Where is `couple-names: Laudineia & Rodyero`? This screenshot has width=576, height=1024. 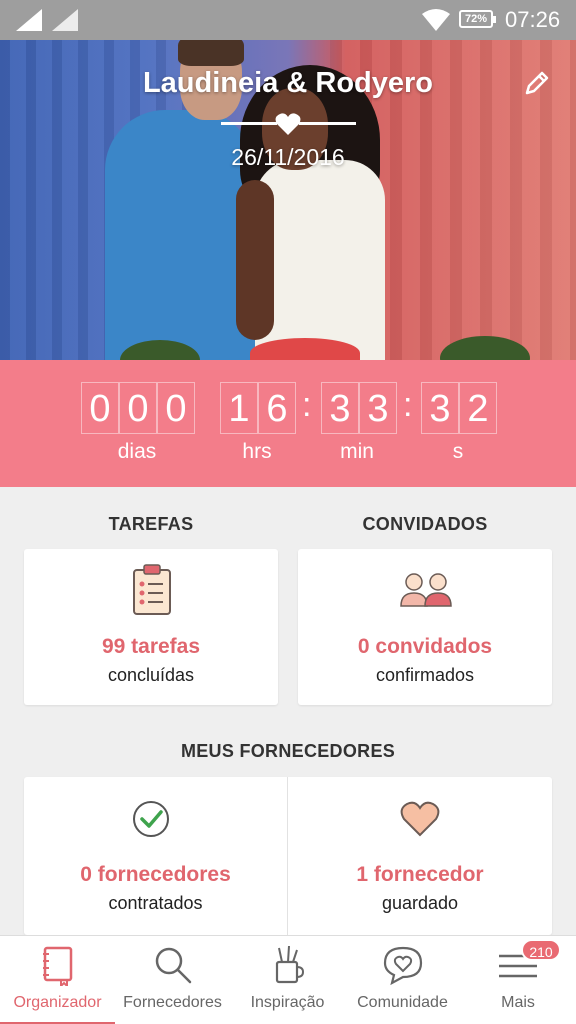
couple-names: Laudineia & Rodyero is located at coordinates (288, 83).